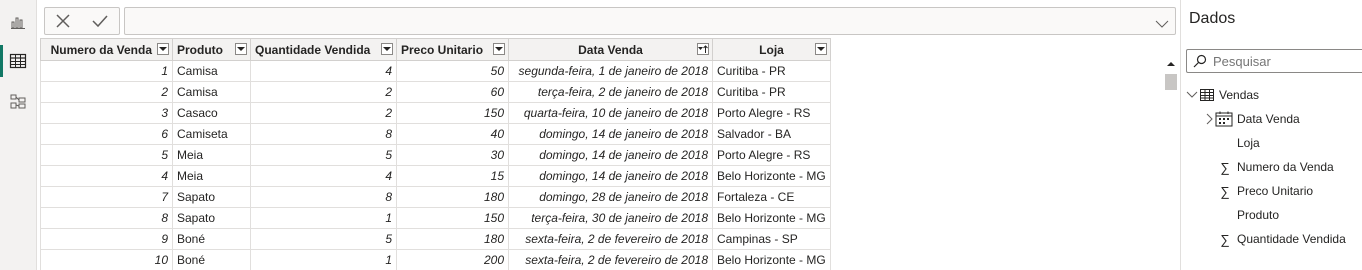 The width and height of the screenshot is (1362, 270). Describe the element at coordinates (106, 92) in the screenshot. I see `cell-numero-da-venda: 2` at that location.